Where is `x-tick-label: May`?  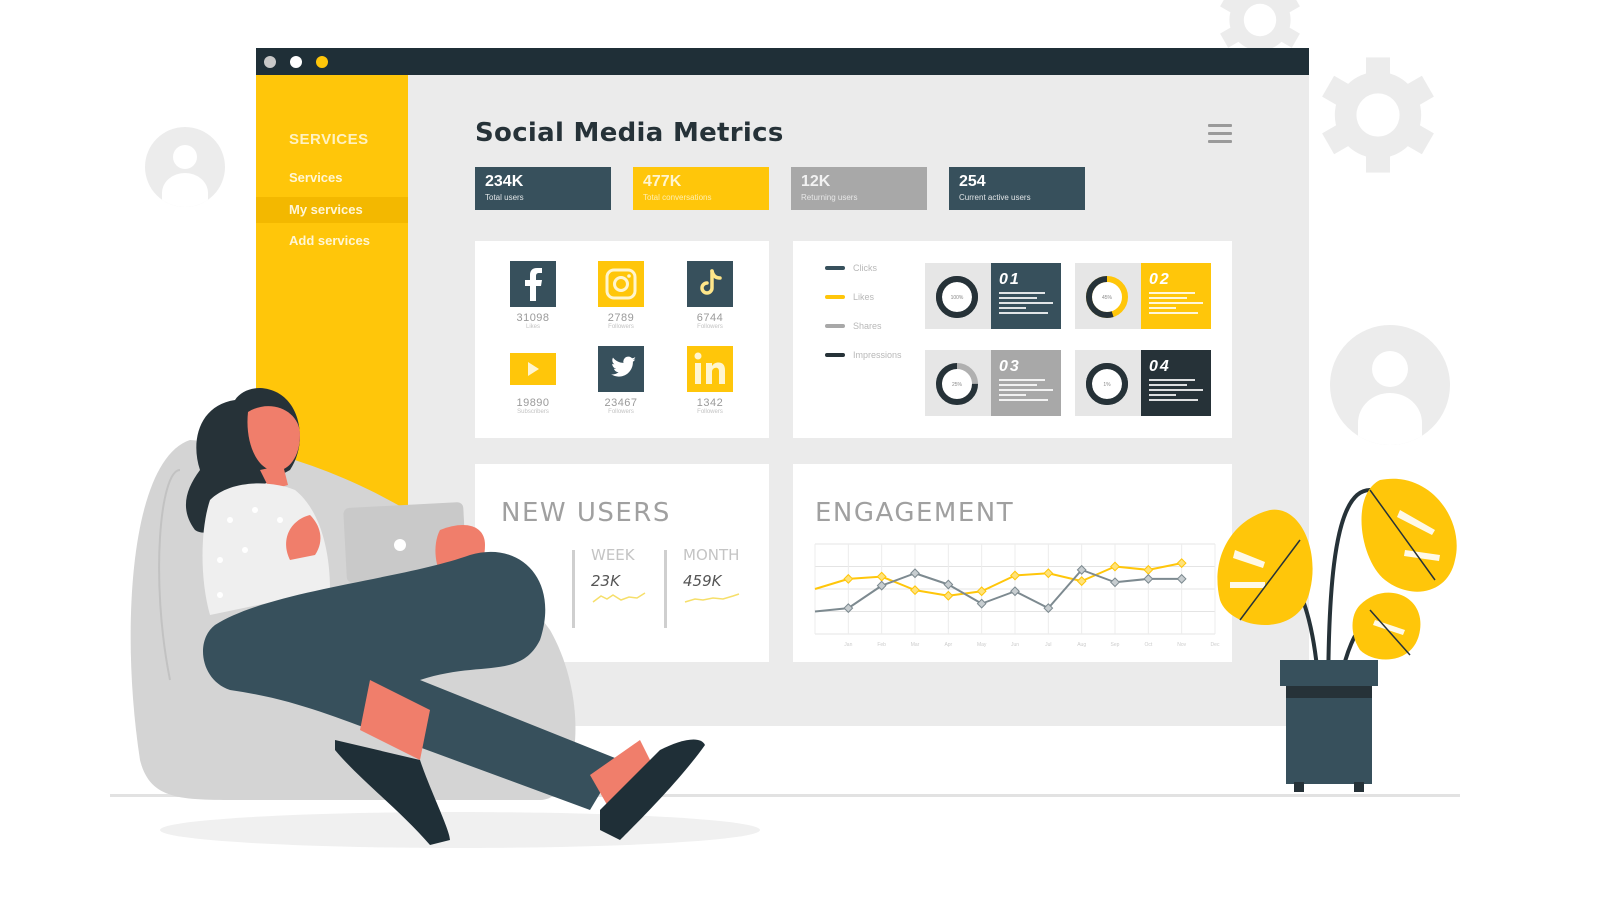 x-tick-label: May is located at coordinates (982, 645).